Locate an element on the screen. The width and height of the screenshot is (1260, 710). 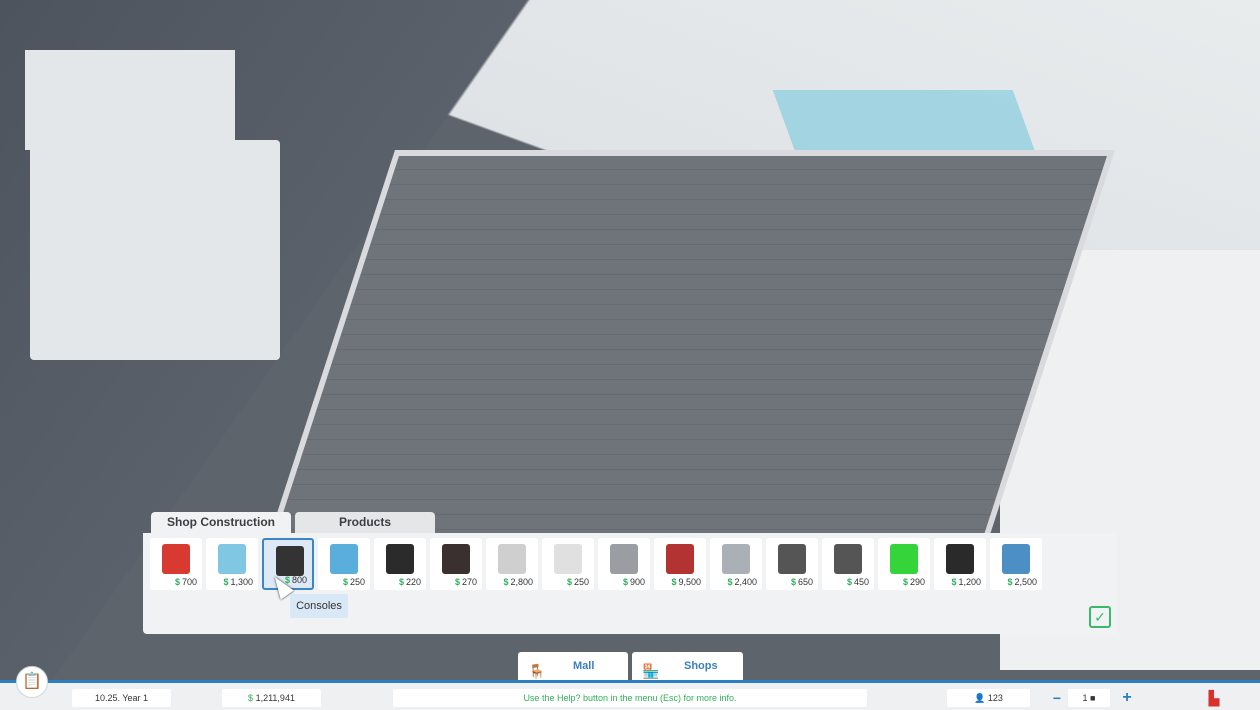
vr-stand-icon is located at coordinates (568, 559).